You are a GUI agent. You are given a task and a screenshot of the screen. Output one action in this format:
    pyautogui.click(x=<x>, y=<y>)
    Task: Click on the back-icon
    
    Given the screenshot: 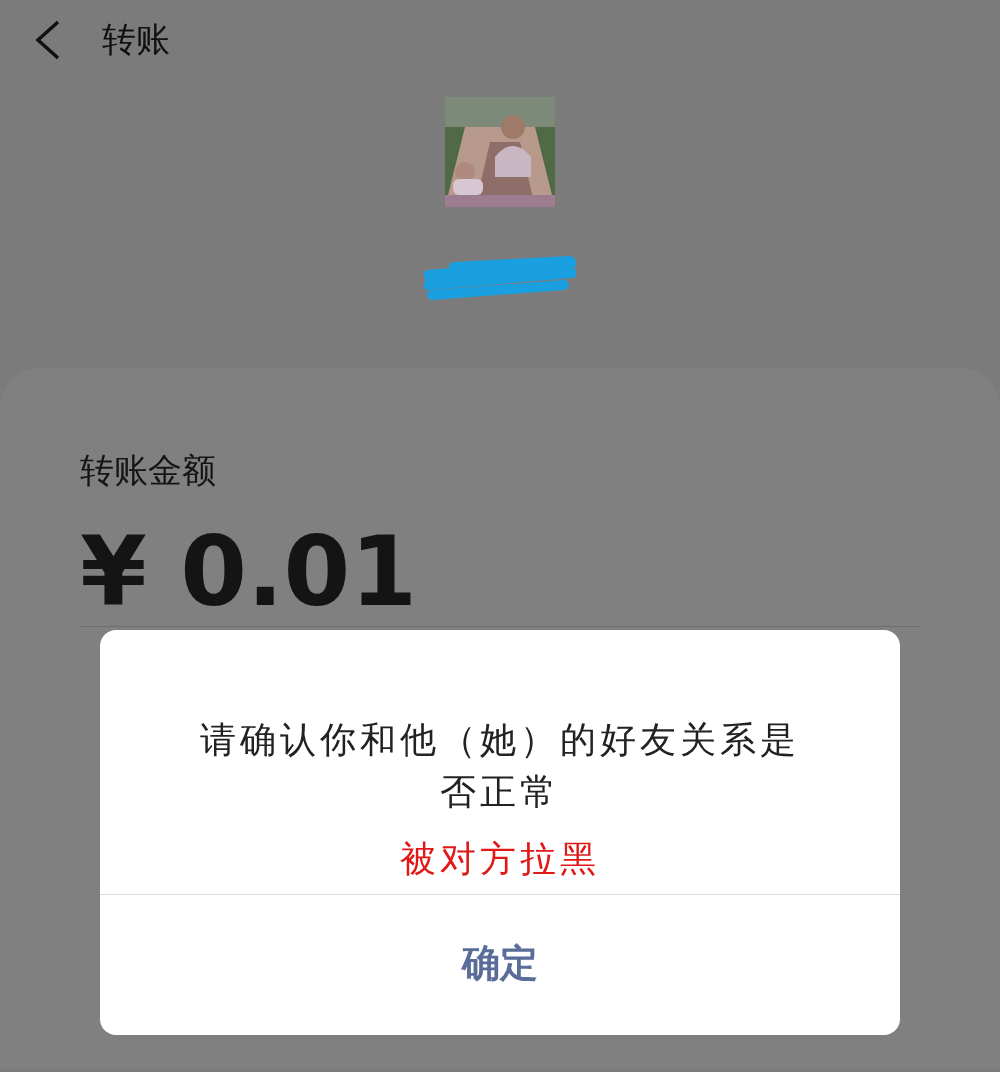 What is the action you would take?
    pyautogui.click(x=48, y=40)
    